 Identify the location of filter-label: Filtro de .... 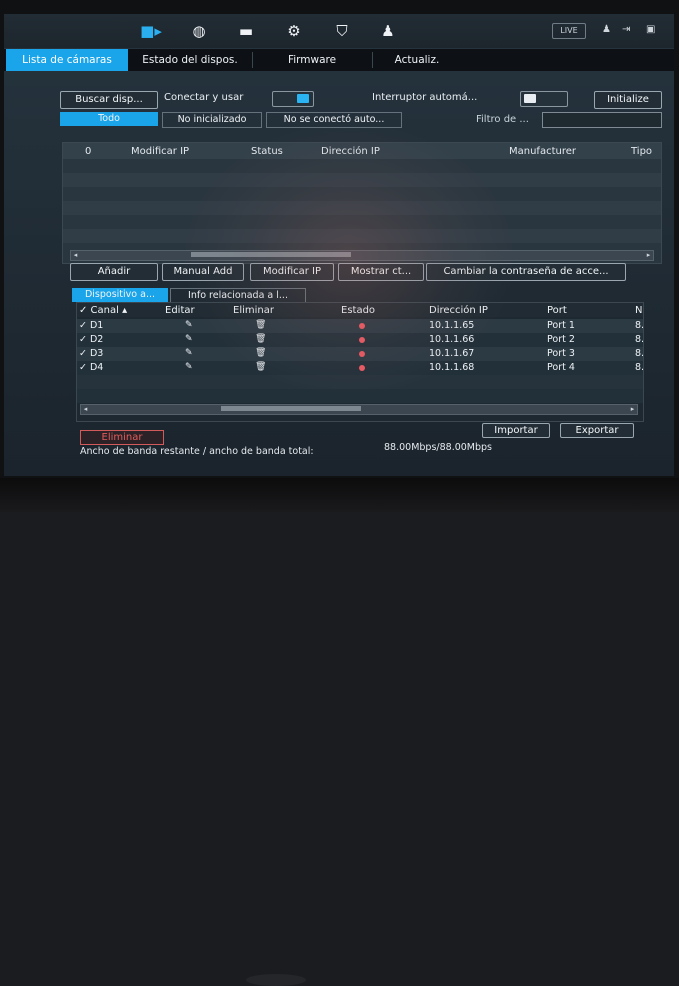
(502, 119).